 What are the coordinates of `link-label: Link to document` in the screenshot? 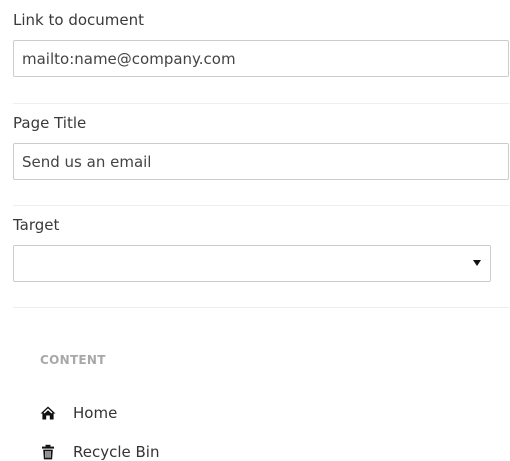 It's located at (78, 20).